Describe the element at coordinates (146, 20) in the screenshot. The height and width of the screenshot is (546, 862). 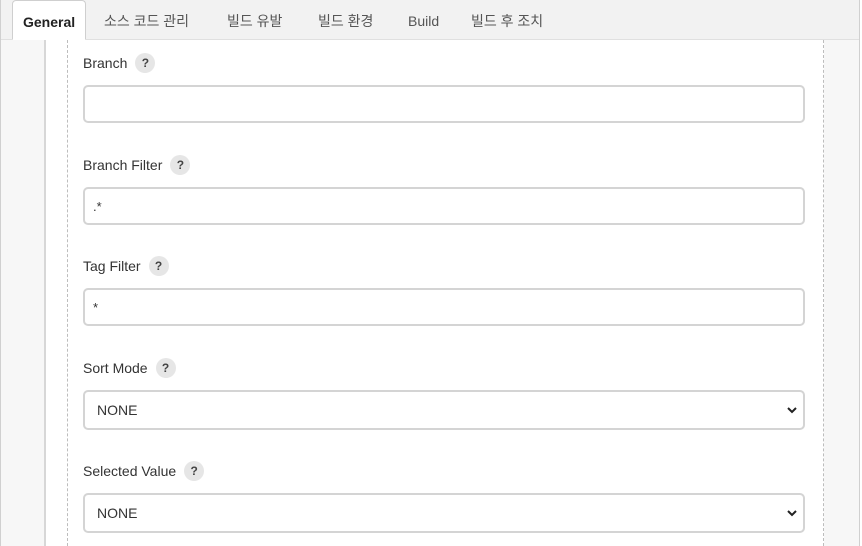
I see `tab-source-code-management: 소스 코드 관리` at that location.